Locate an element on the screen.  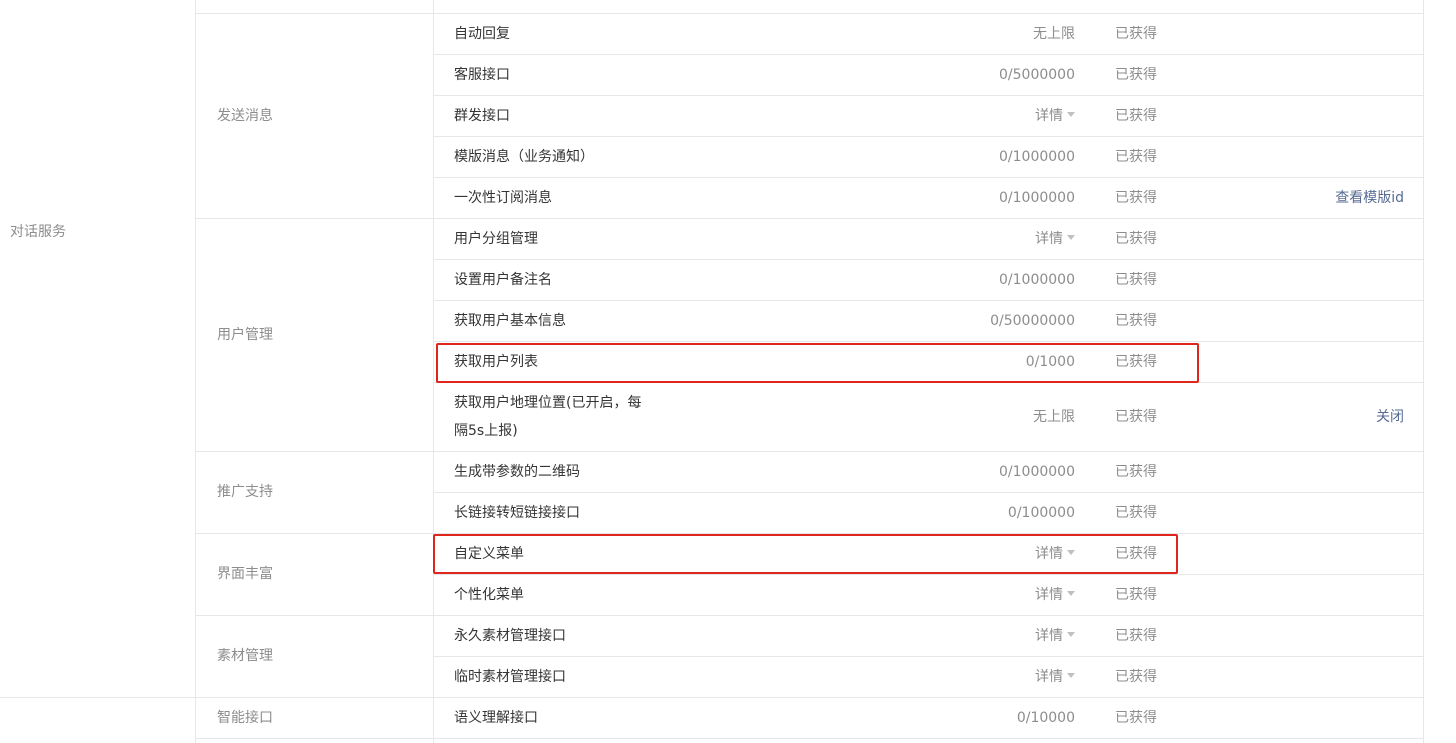
group-label-ui-enrichment: 界面丰富 is located at coordinates (245, 574).